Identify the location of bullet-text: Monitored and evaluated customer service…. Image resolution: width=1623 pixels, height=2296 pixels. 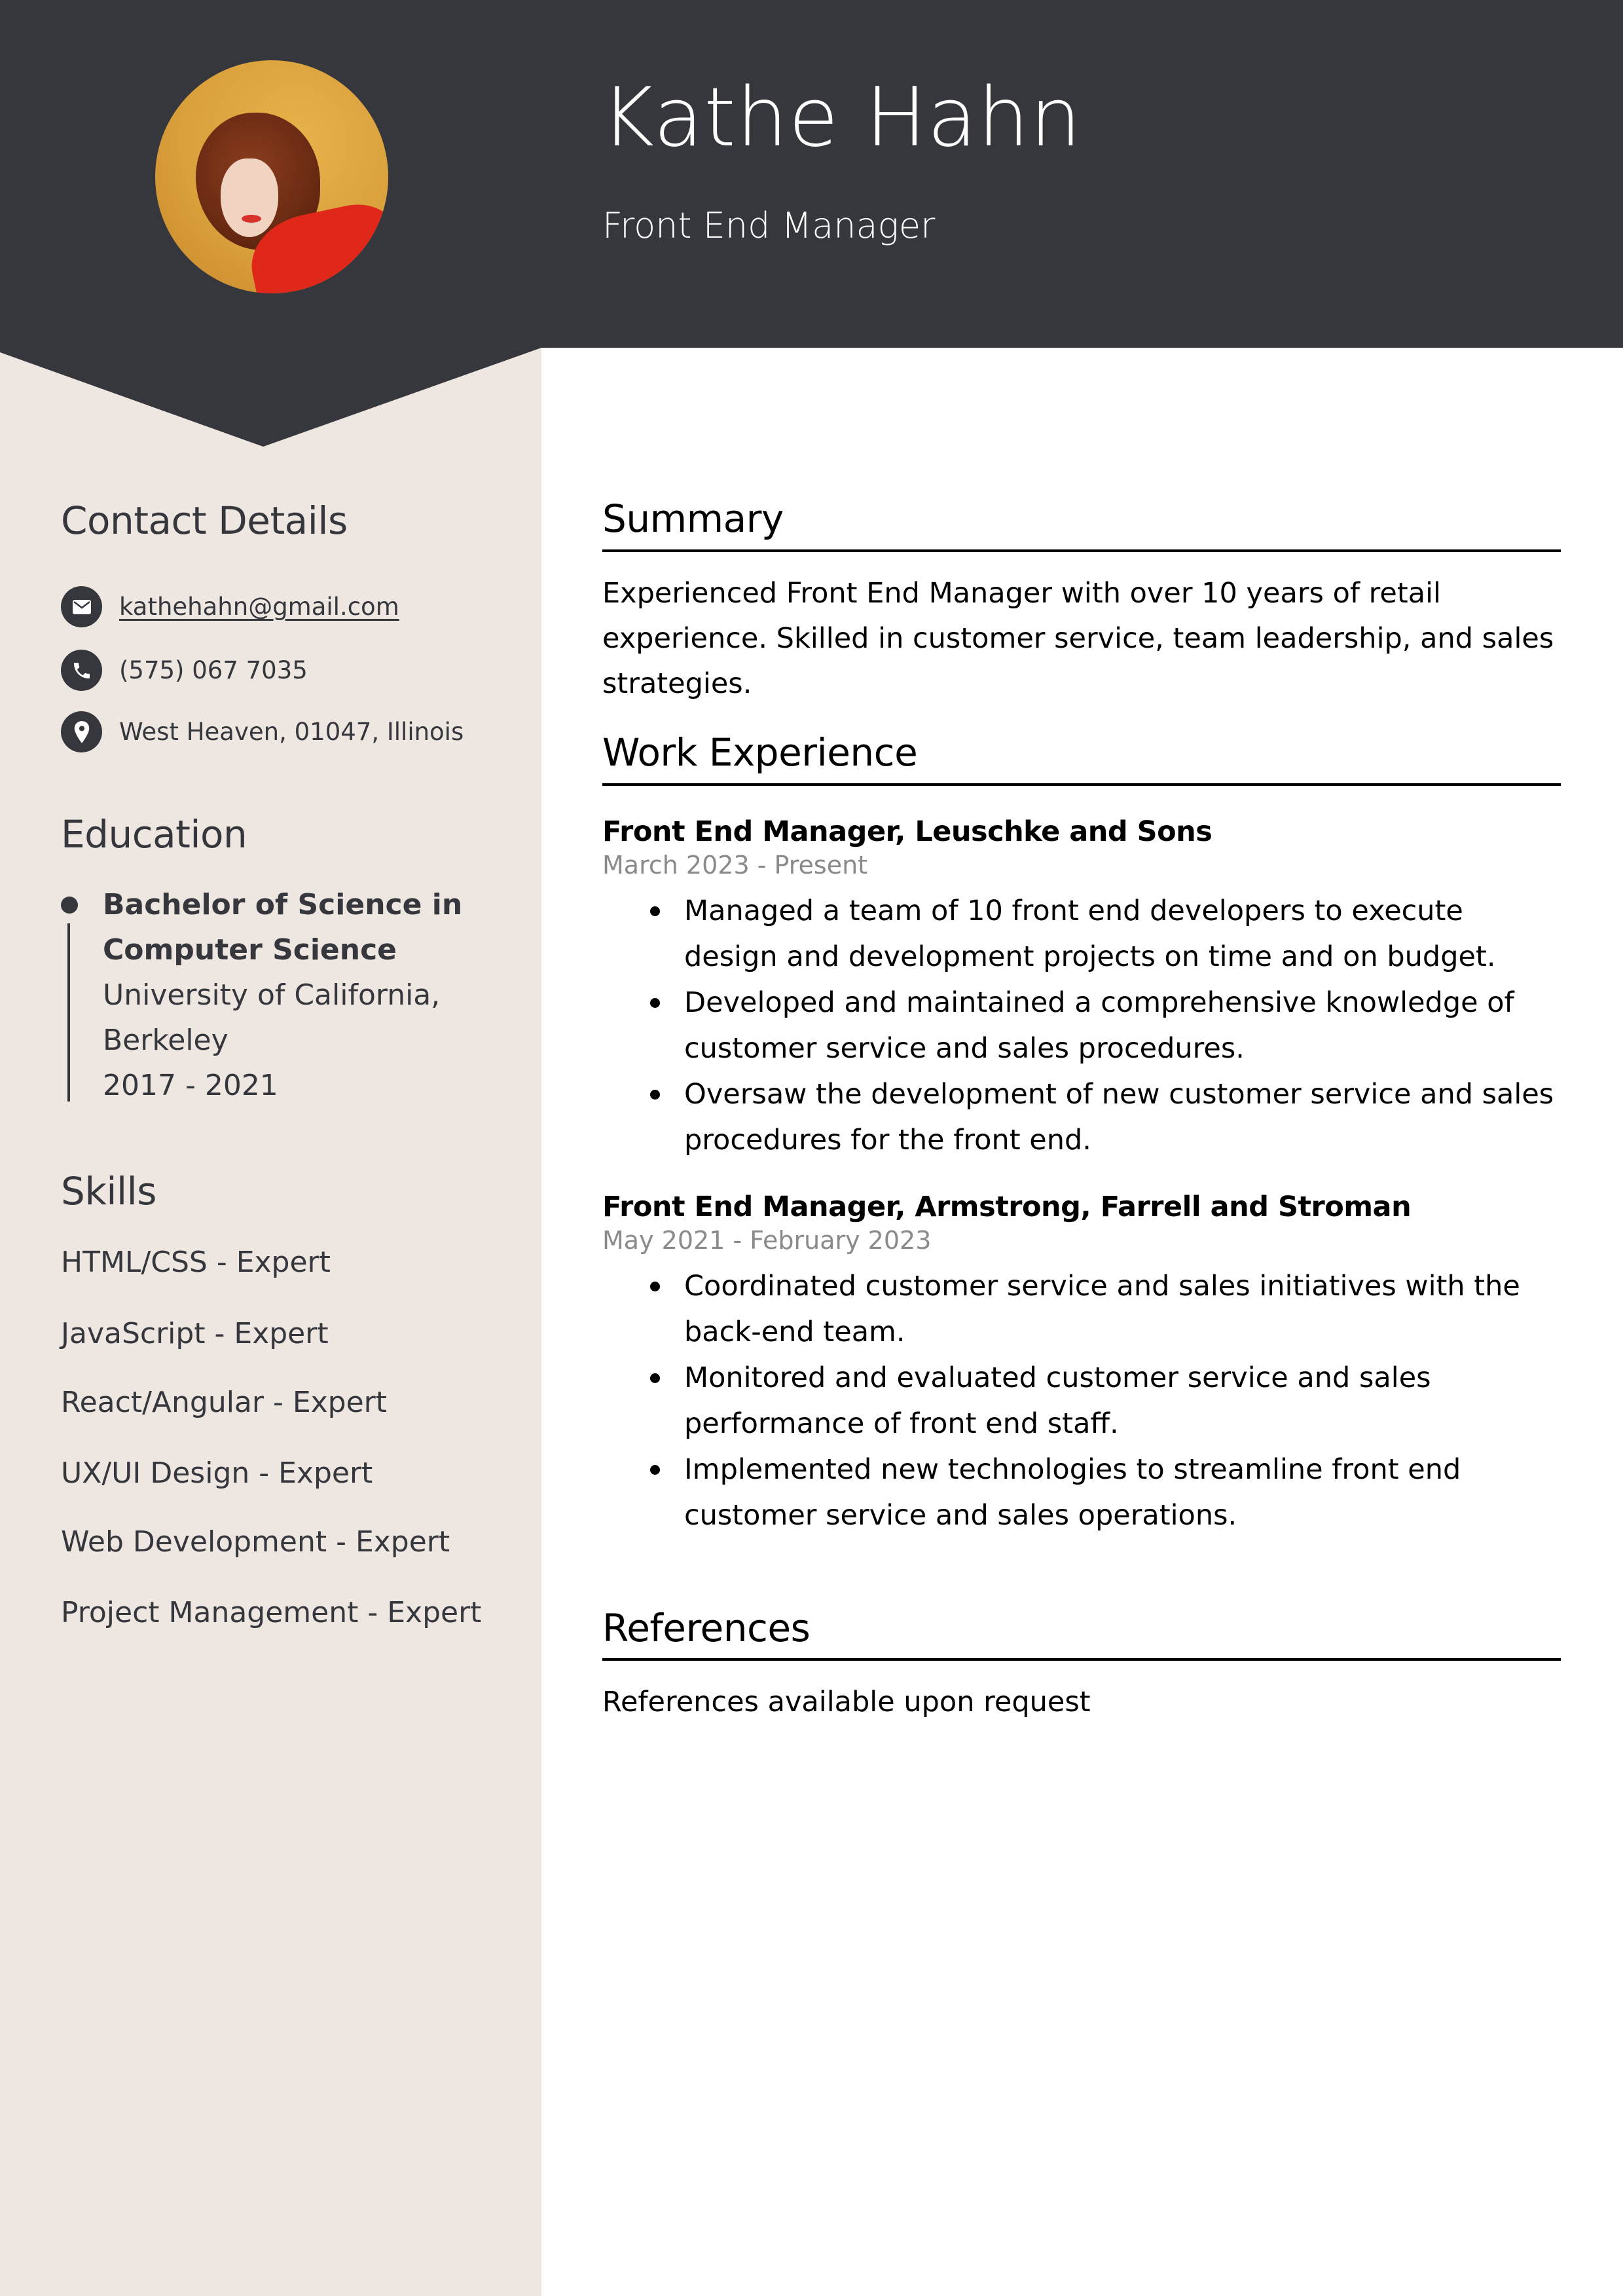
(1057, 1401).